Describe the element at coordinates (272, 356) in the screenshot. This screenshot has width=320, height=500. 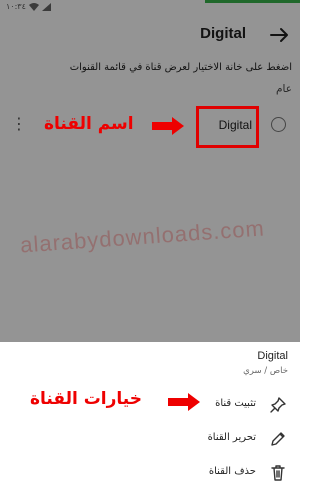
I see `sheet-title: Digital` at that location.